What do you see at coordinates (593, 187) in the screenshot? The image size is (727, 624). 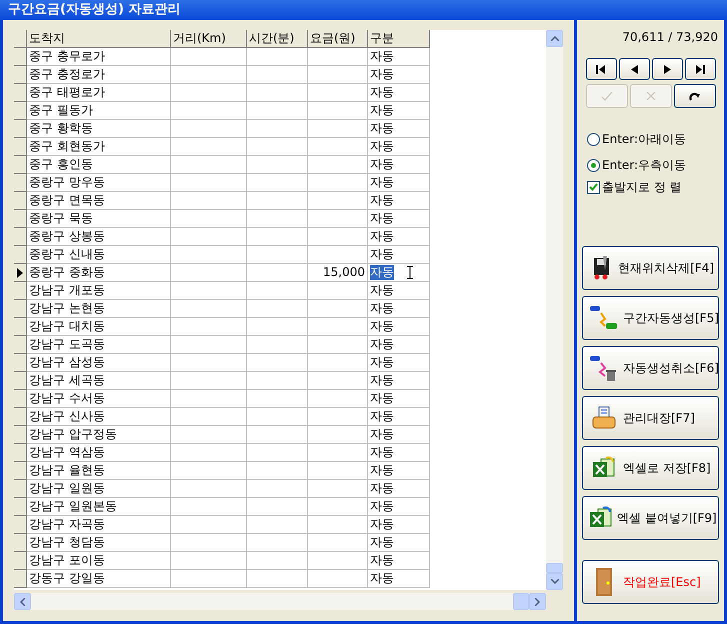 I see `checkbox` at bounding box center [593, 187].